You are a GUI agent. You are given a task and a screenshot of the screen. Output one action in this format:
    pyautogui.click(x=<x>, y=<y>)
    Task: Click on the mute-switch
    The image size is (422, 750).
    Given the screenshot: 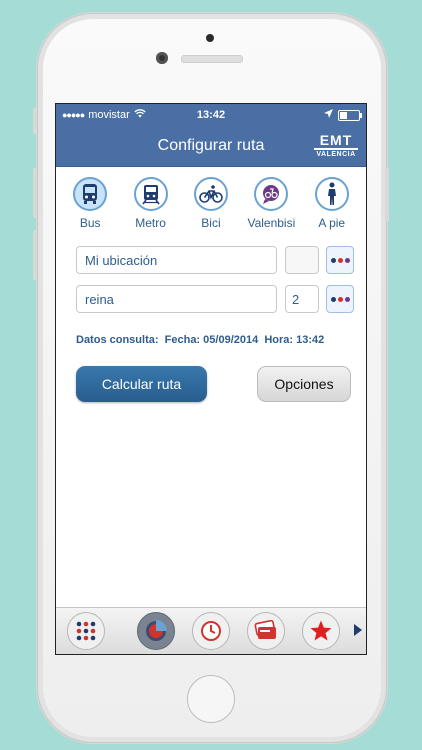 What is the action you would take?
    pyautogui.click(x=35, y=121)
    